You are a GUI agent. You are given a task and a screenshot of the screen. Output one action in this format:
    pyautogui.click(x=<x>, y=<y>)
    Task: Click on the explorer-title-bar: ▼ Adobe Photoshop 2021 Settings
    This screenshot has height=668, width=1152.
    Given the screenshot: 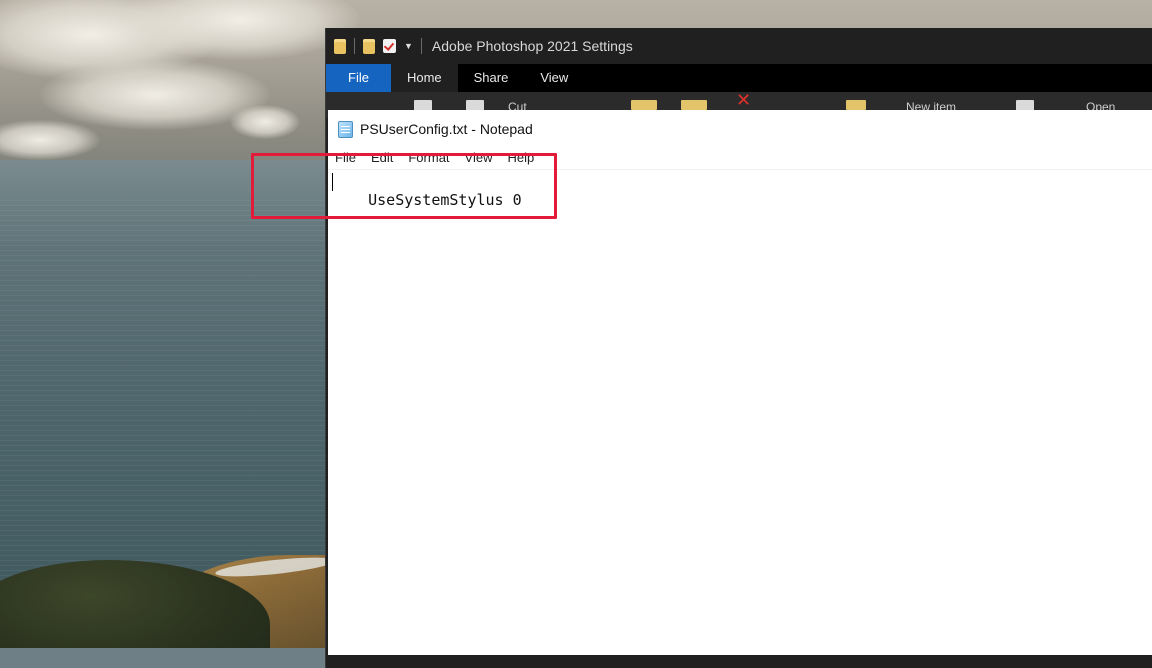 What is the action you would take?
    pyautogui.click(x=739, y=46)
    